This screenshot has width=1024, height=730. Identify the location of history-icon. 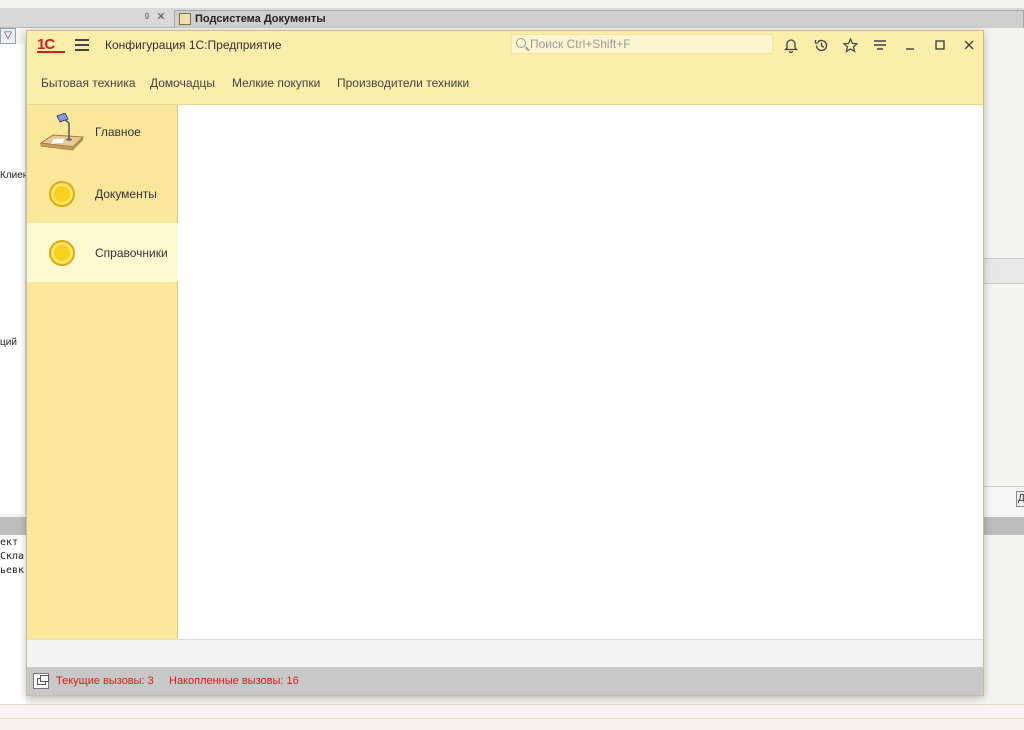
(821, 45).